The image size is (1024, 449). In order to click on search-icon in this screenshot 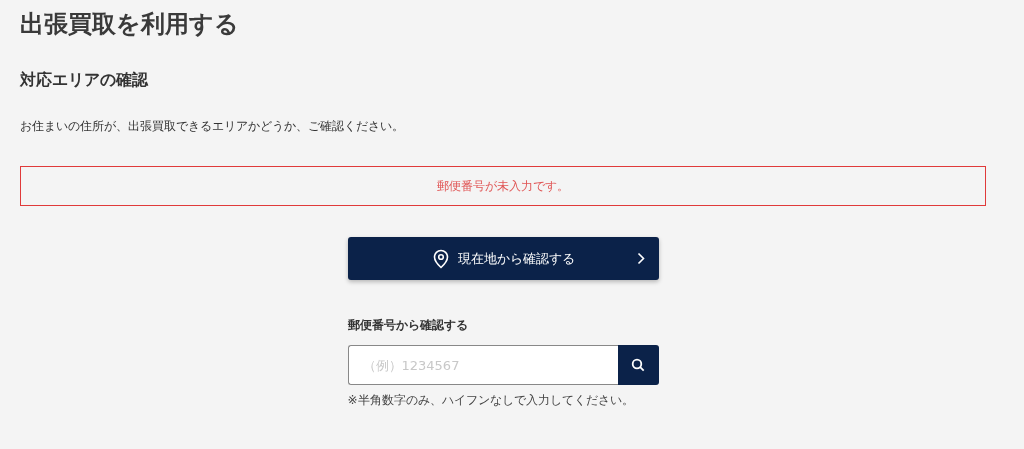, I will do `click(638, 365)`.